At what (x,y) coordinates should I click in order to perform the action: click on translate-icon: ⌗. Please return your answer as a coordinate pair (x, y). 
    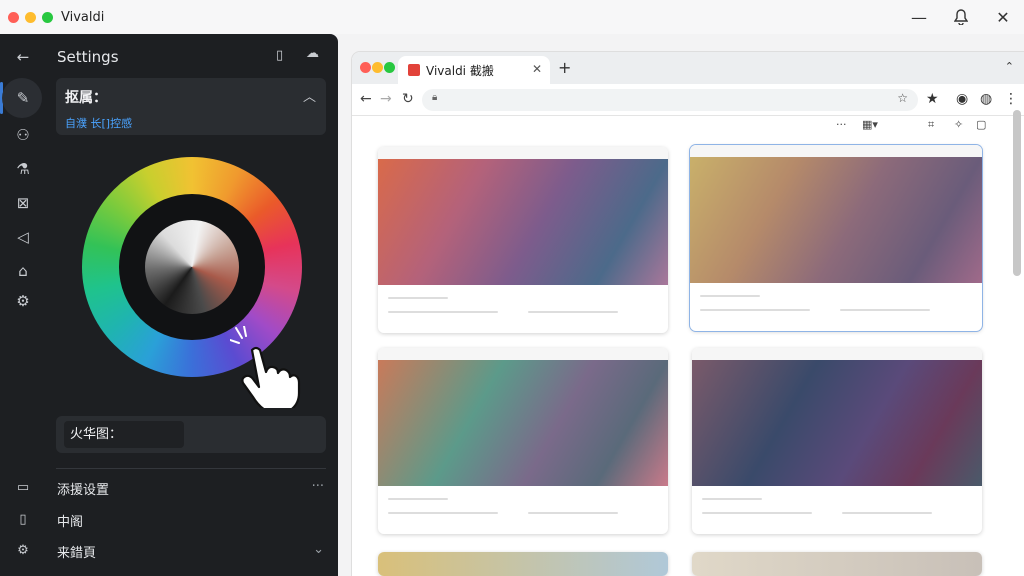
    Looking at the image, I should click on (931, 125).